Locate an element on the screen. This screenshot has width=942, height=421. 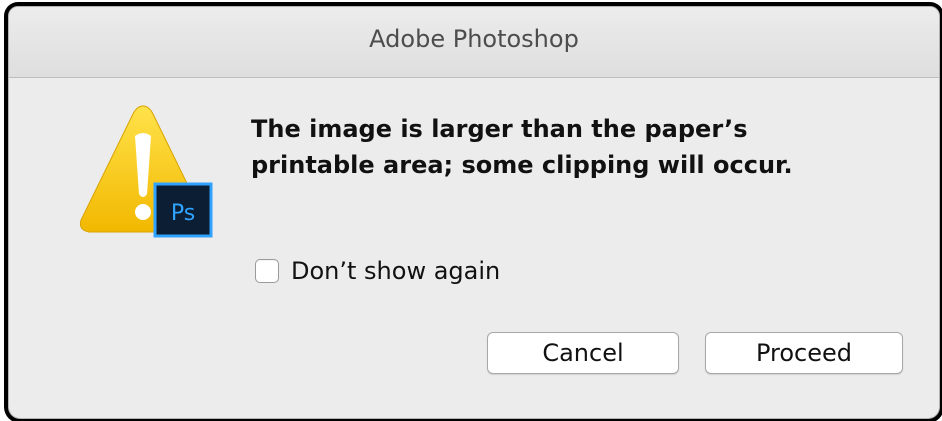
photoshop-badge-icon: Ps is located at coordinates (183, 210).